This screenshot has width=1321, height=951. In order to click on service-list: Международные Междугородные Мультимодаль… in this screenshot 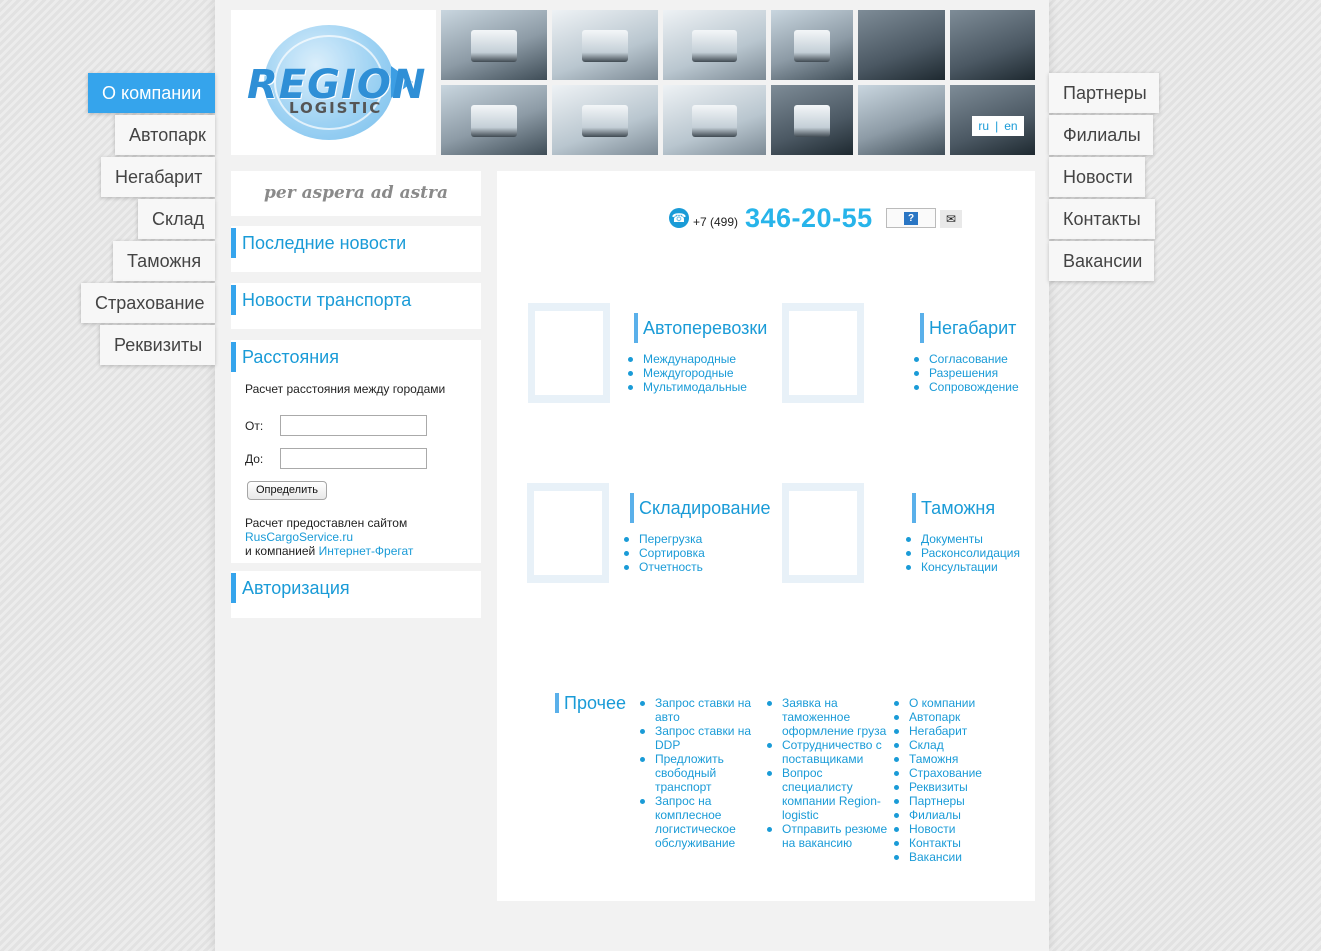, I will do `click(687, 373)`.